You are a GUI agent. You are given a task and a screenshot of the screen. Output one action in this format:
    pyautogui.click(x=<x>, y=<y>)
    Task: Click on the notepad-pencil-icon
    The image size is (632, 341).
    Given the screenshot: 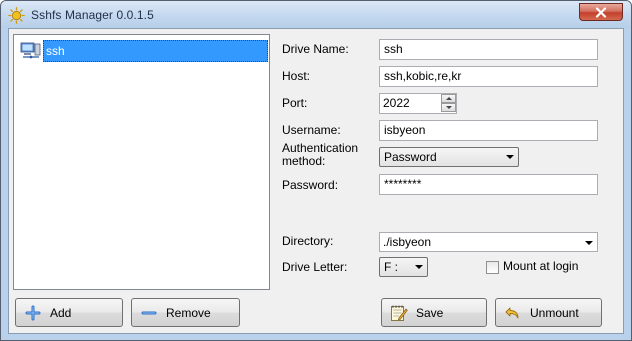 What is the action you would take?
    pyautogui.click(x=399, y=313)
    